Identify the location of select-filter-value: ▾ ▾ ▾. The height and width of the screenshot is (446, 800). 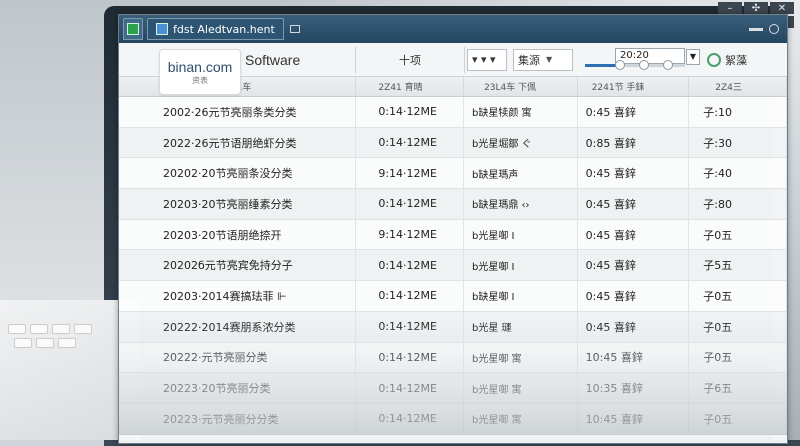
(484, 59).